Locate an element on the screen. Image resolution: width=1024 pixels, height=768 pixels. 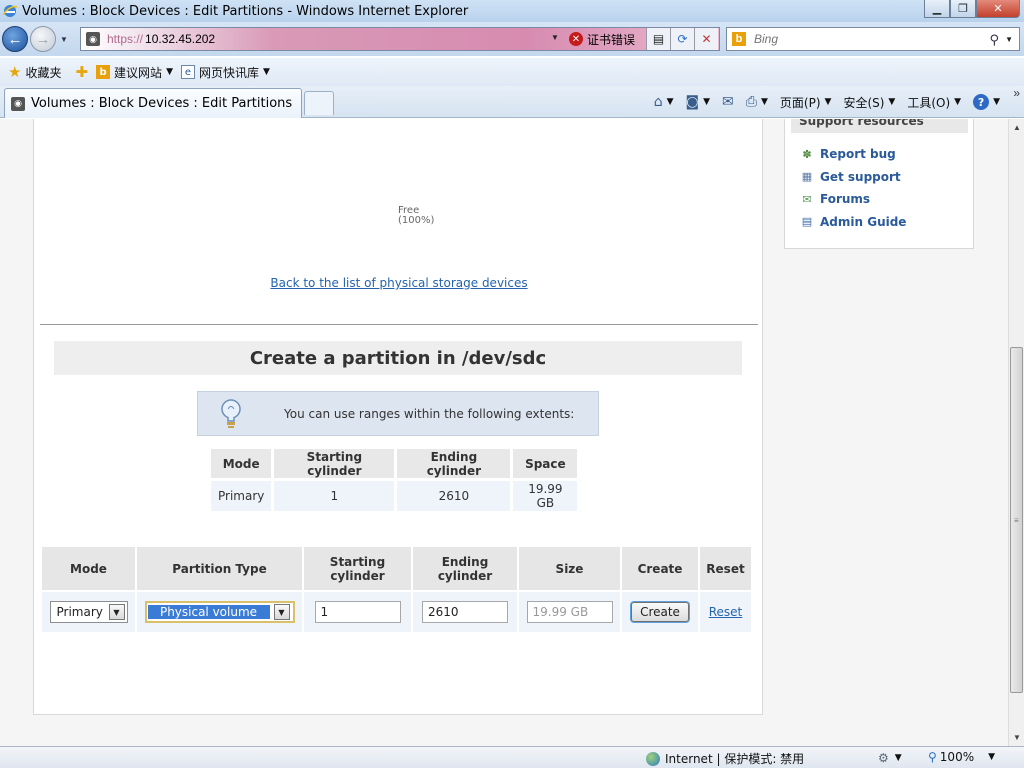
tools-menu: 工具(O) ▼ is located at coordinates (934, 102).